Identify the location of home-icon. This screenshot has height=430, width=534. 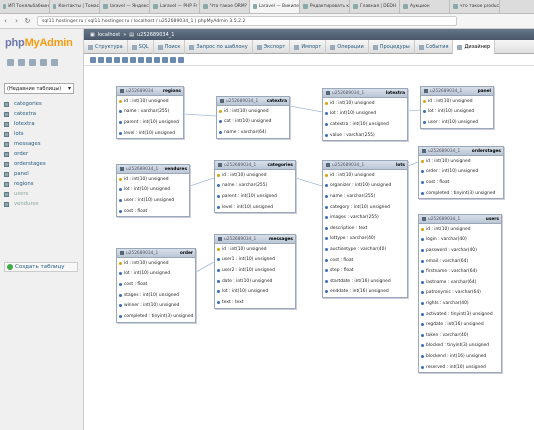
(10, 62).